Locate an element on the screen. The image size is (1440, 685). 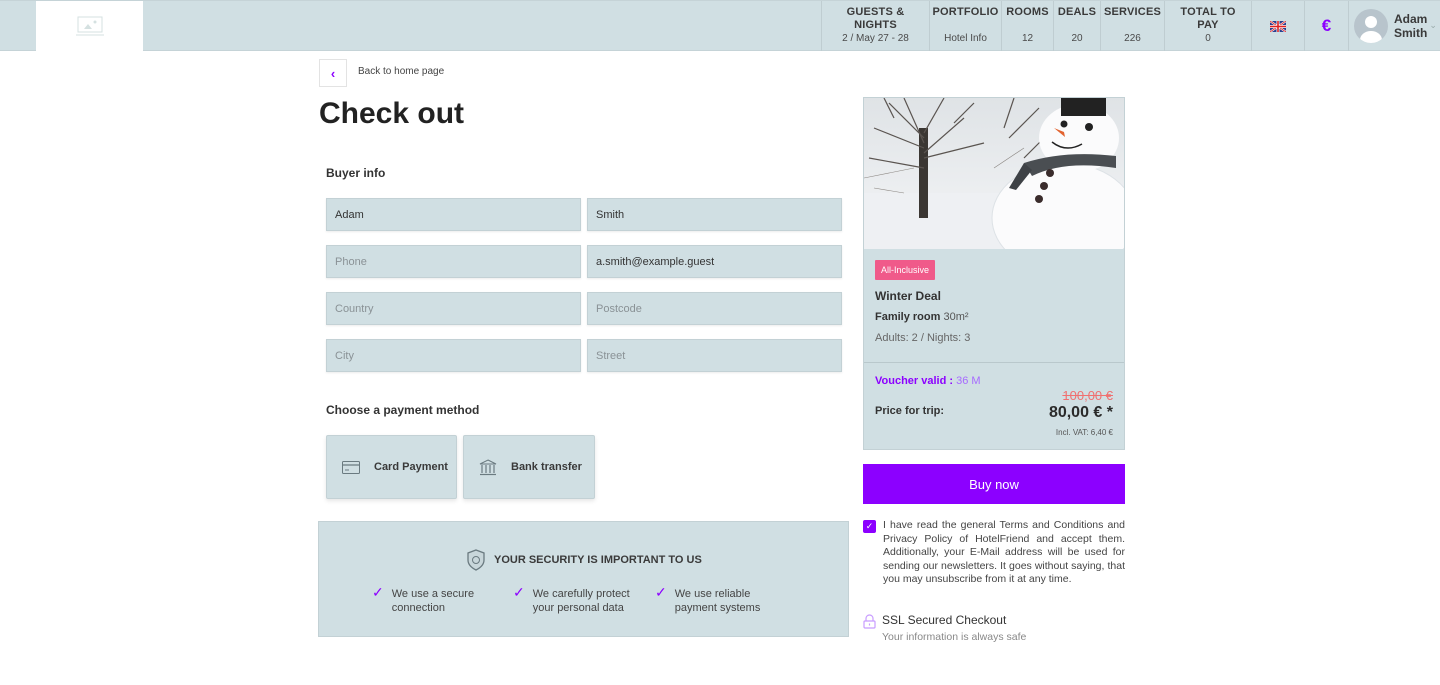
security-item: ✓ We use reliable payment systems is located at coordinates (715, 599).